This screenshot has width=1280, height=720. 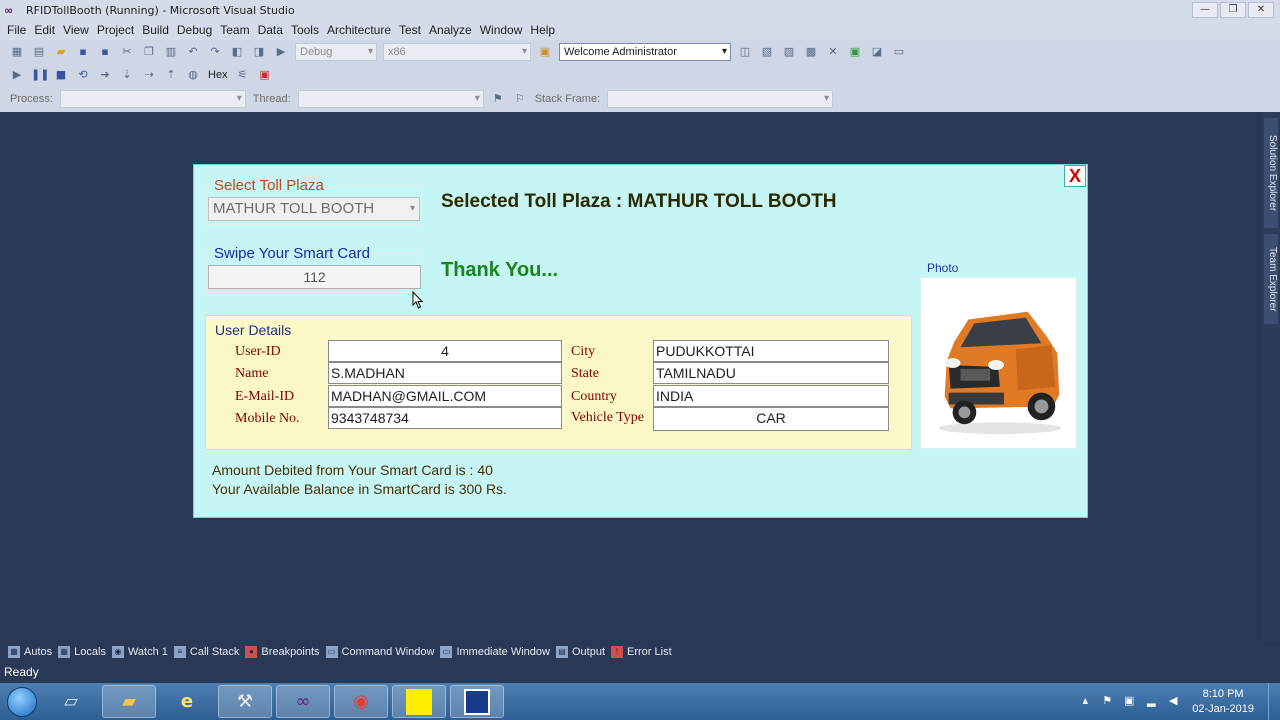 I want to click on tab-call-stack: ≡ Call Stack, so click(x=206, y=652).